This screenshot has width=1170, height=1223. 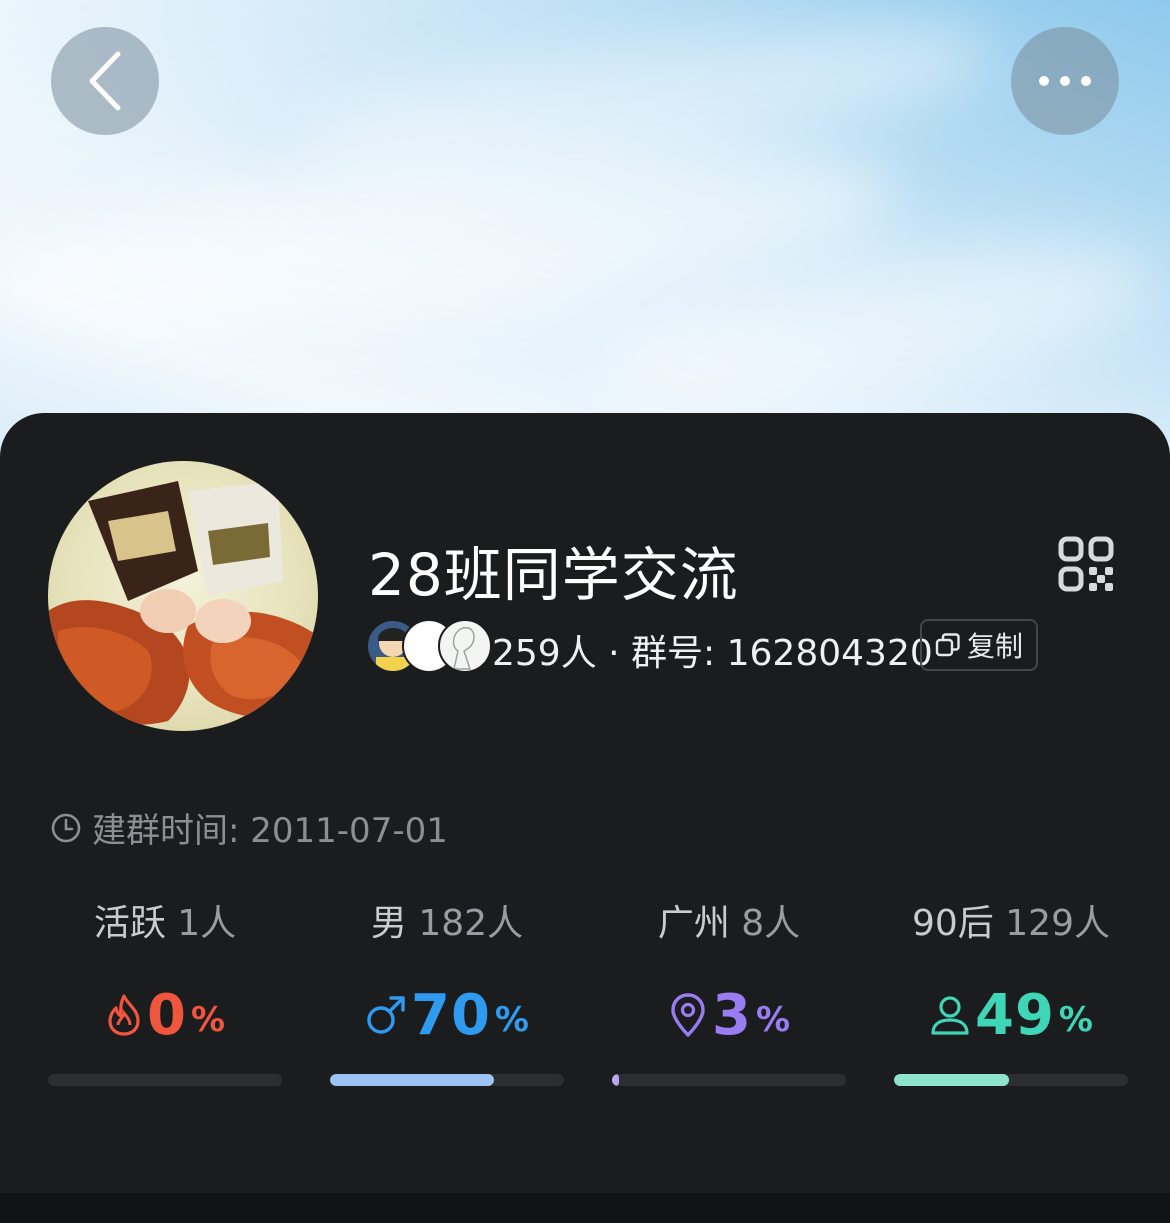 What do you see at coordinates (729, 1080) in the screenshot?
I see `stat-location-bar` at bounding box center [729, 1080].